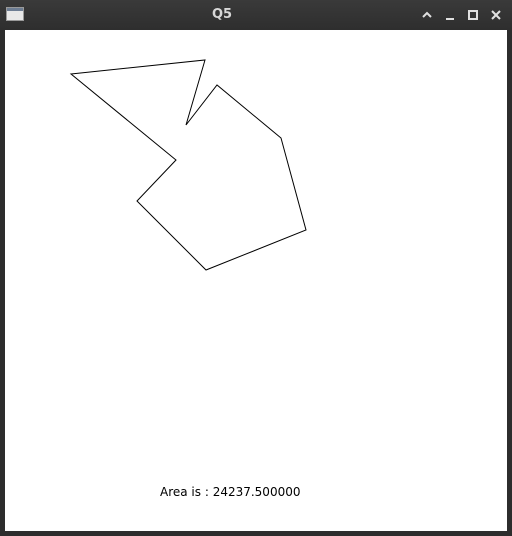 This screenshot has width=512, height=536. I want to click on title-bar: Q5, so click(256, 15).